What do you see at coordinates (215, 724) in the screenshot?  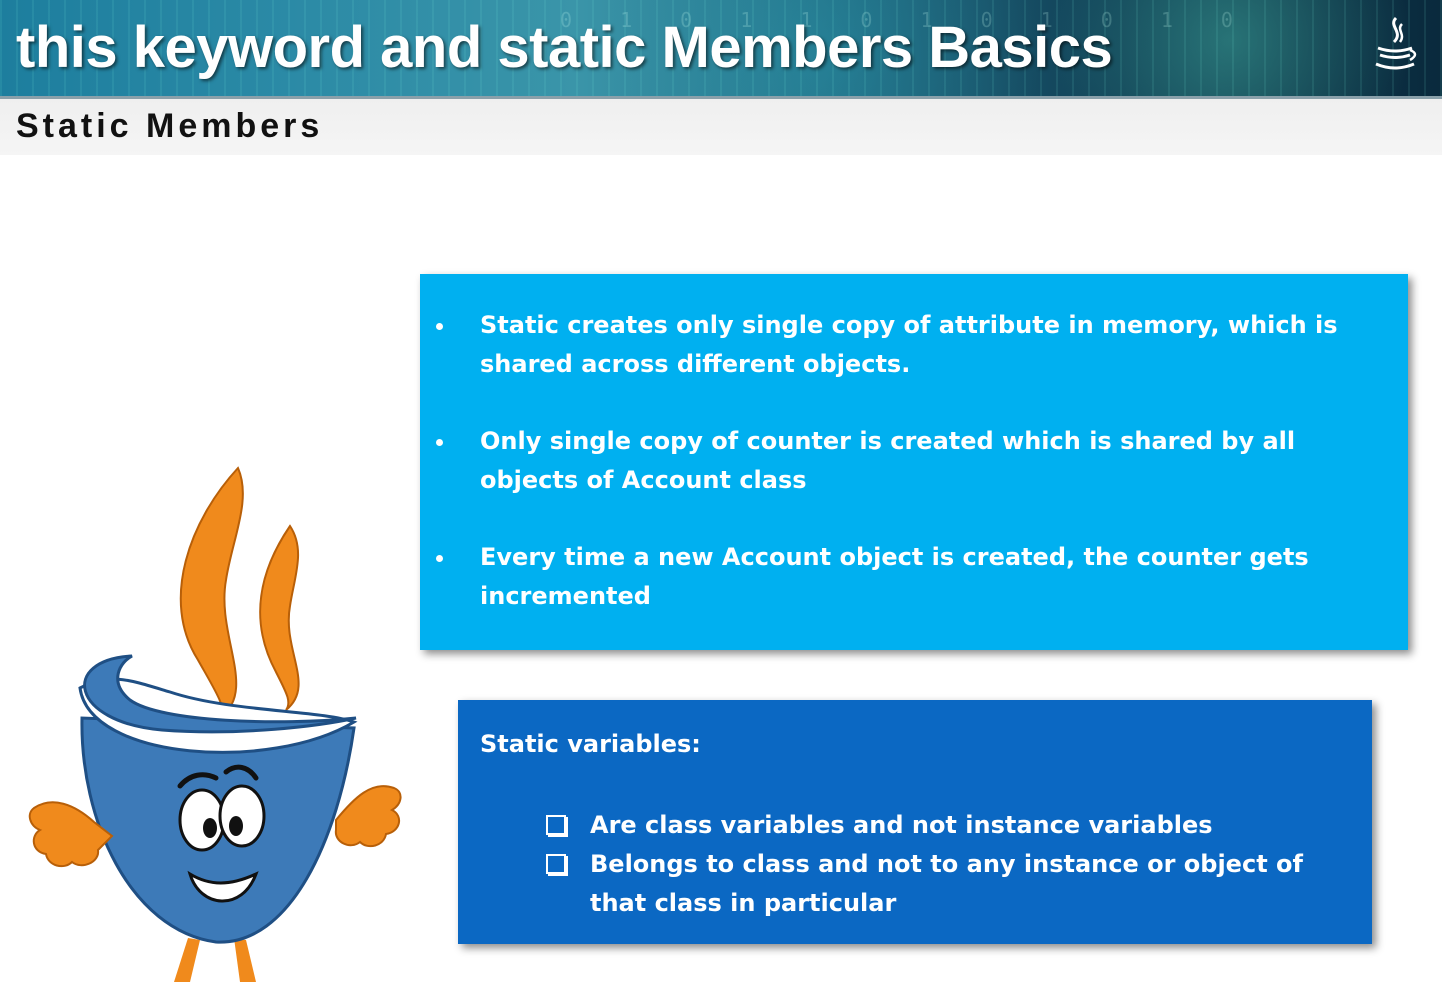 I see `coffee-cup-mascot` at bounding box center [215, 724].